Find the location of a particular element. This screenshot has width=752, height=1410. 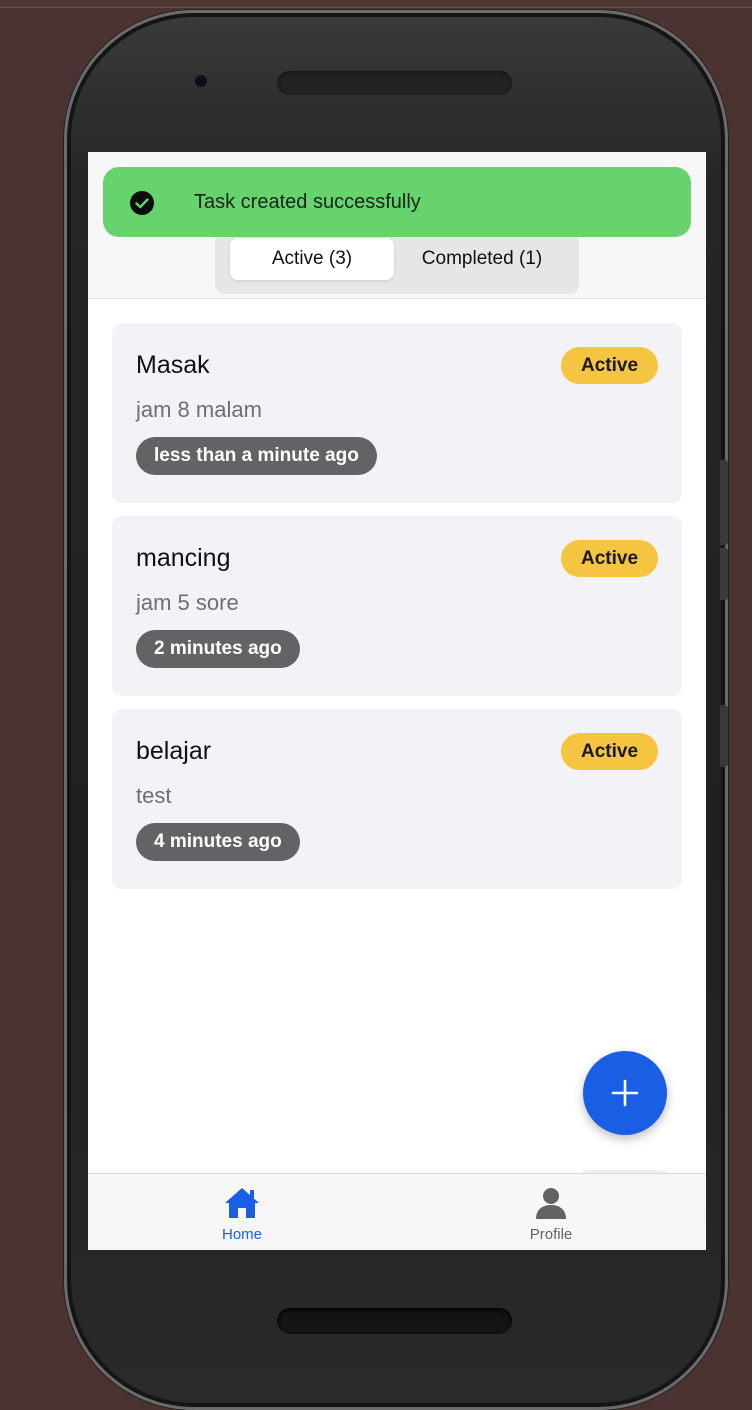

volume-up-button is located at coordinates (724, 502).